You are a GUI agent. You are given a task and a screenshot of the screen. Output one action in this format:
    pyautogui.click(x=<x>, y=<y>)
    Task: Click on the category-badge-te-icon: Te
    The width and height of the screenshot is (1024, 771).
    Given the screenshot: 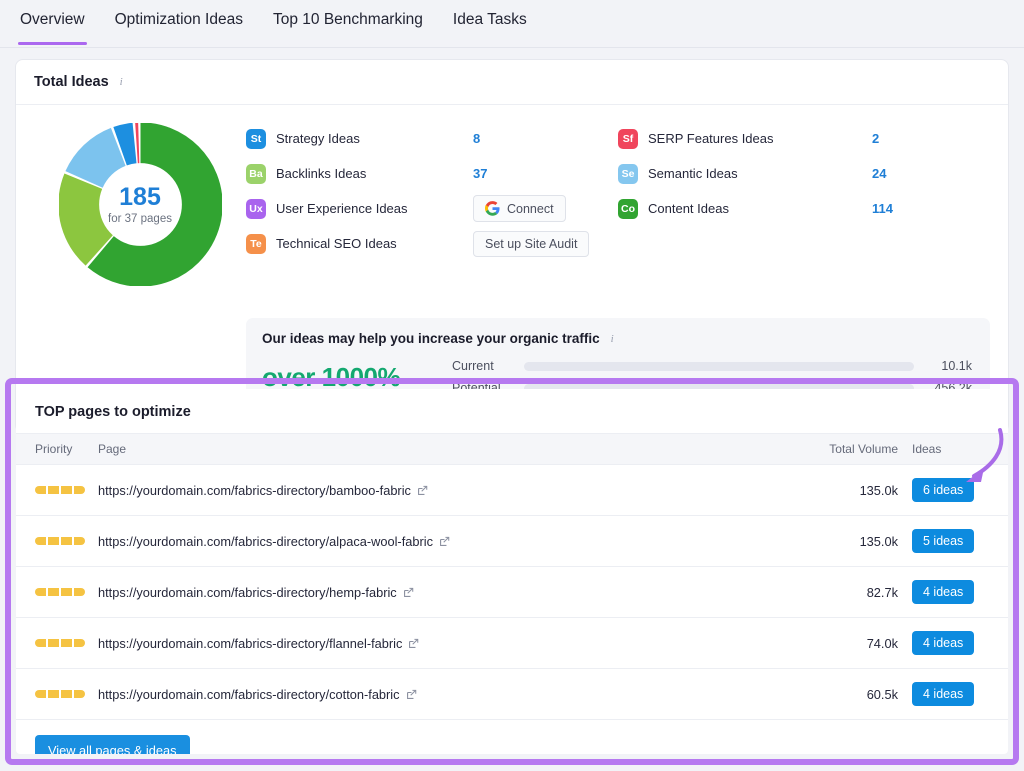 What is the action you would take?
    pyautogui.click(x=256, y=243)
    